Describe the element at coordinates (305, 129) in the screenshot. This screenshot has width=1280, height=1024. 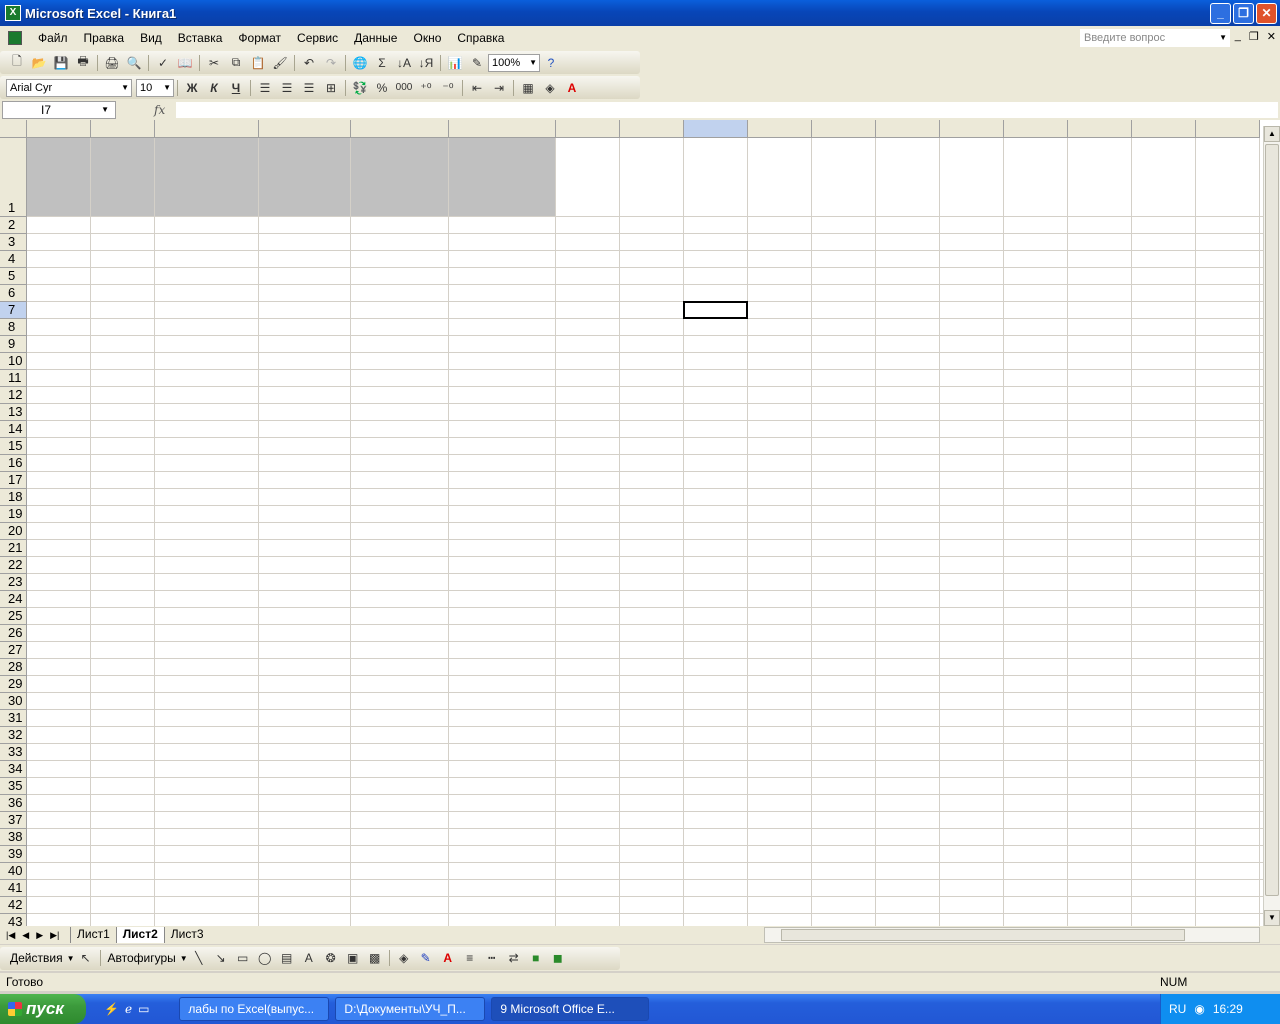
I see `column-header-D` at that location.